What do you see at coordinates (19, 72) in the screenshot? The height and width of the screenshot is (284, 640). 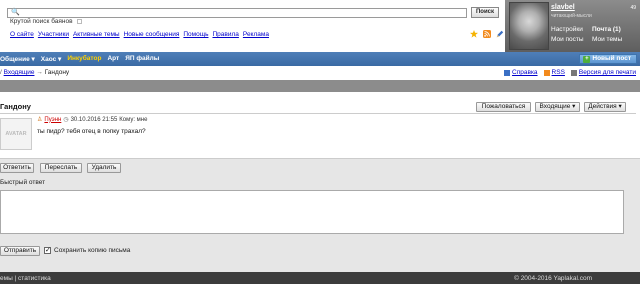 I see `breadcrumb-inbox: Входящие` at bounding box center [19, 72].